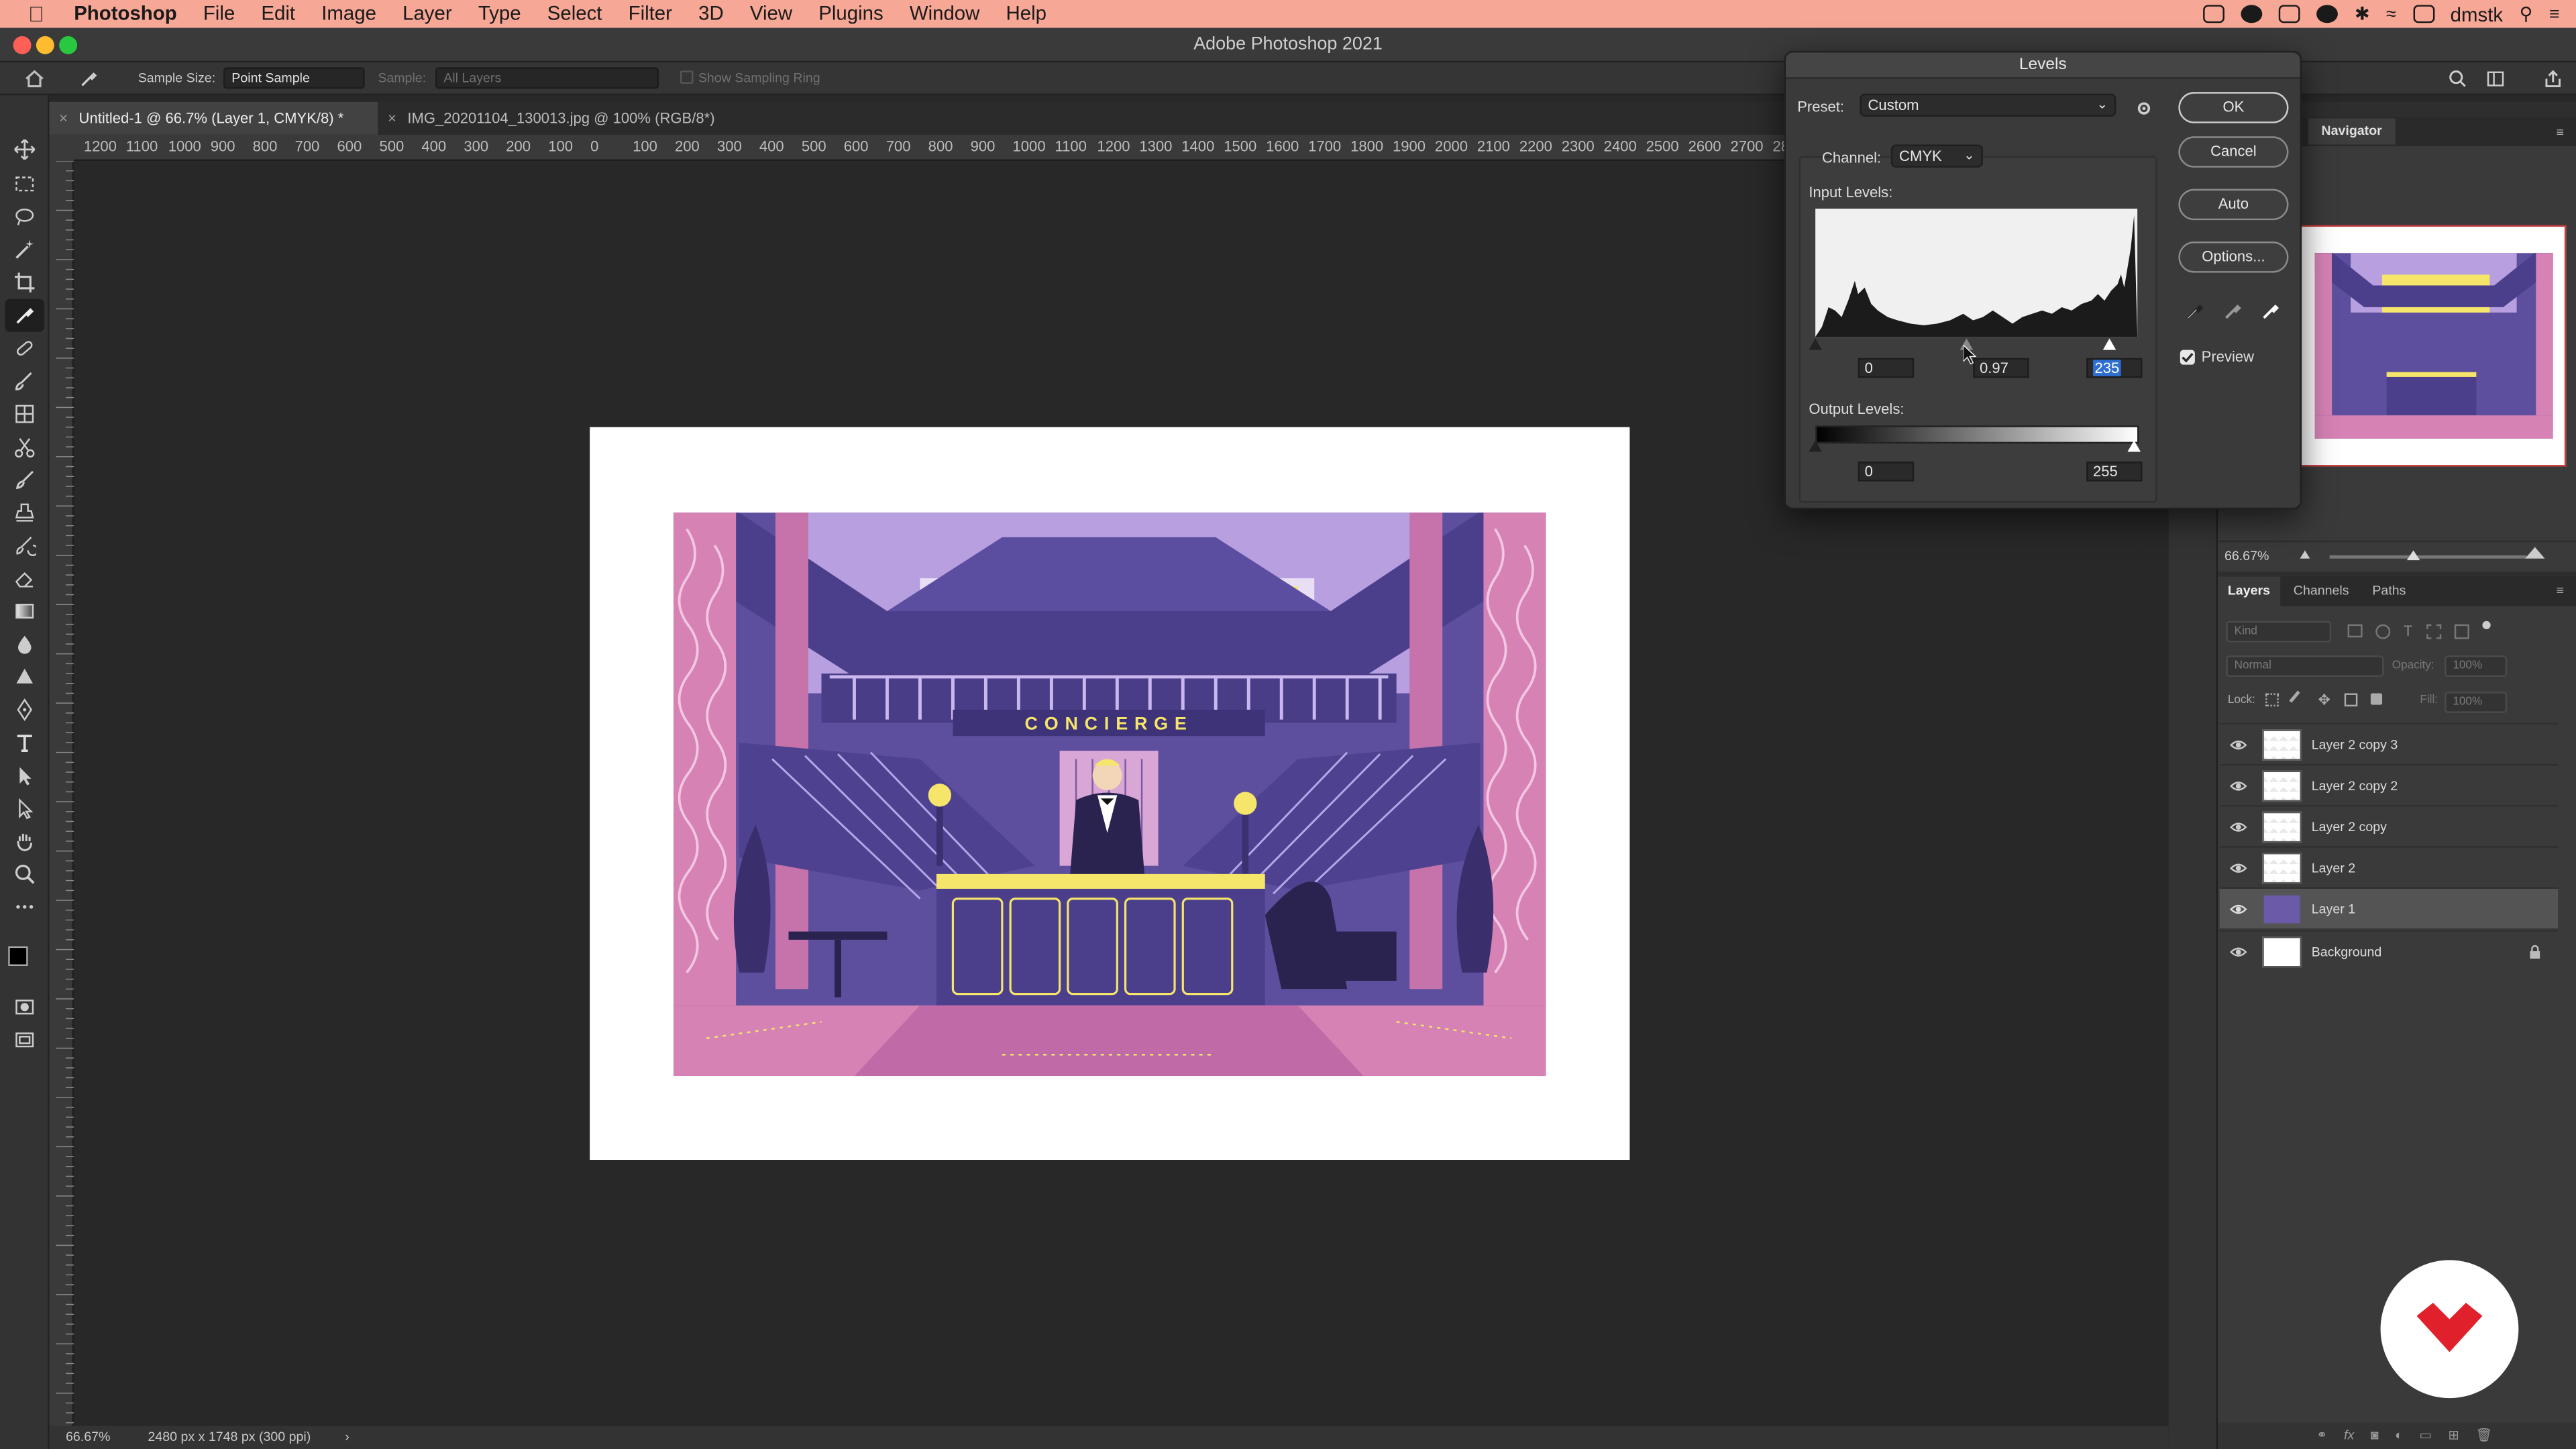  What do you see at coordinates (771, 14) in the screenshot?
I see `menu-view: View` at bounding box center [771, 14].